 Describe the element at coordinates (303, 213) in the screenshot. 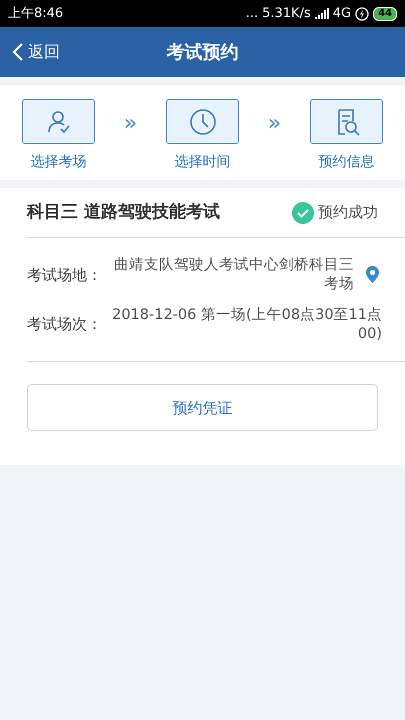

I see `check-circle-icon` at that location.